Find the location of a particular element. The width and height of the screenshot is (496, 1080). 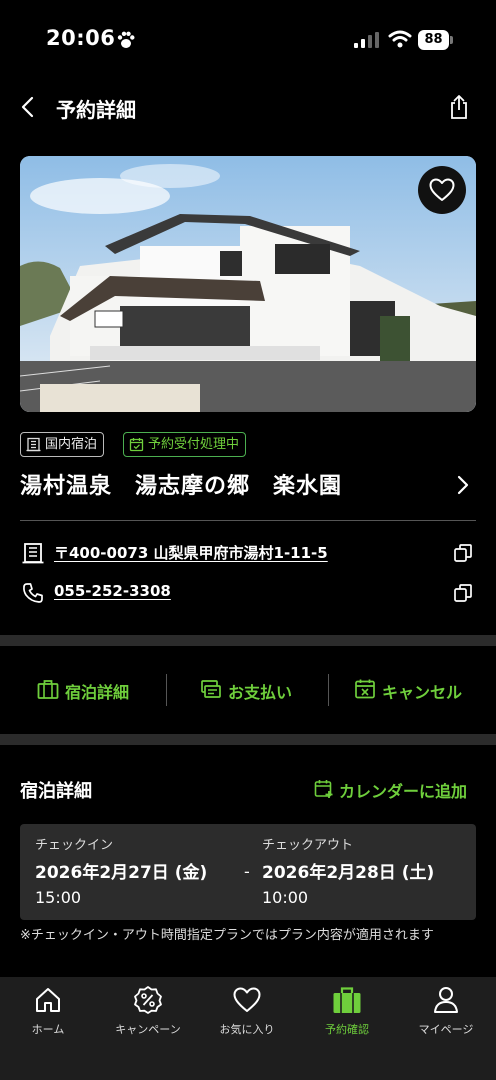

tab-favorites: お気に入り is located at coordinates (247, 1015).